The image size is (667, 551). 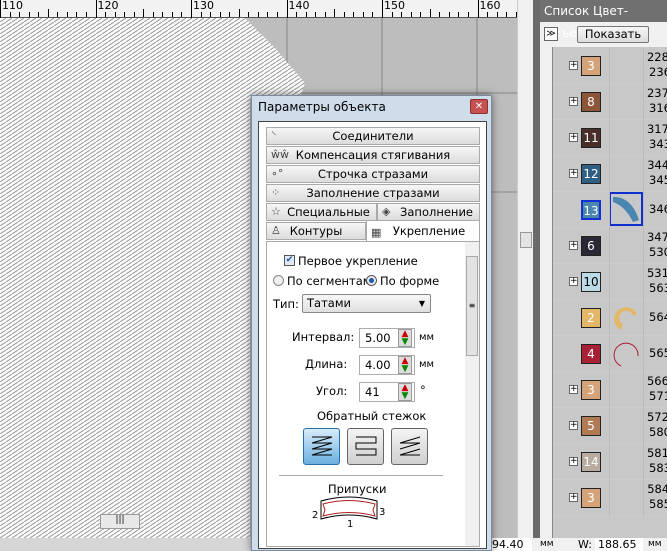 I want to click on list-item: +3 566- 571, so click(x=610, y=390).